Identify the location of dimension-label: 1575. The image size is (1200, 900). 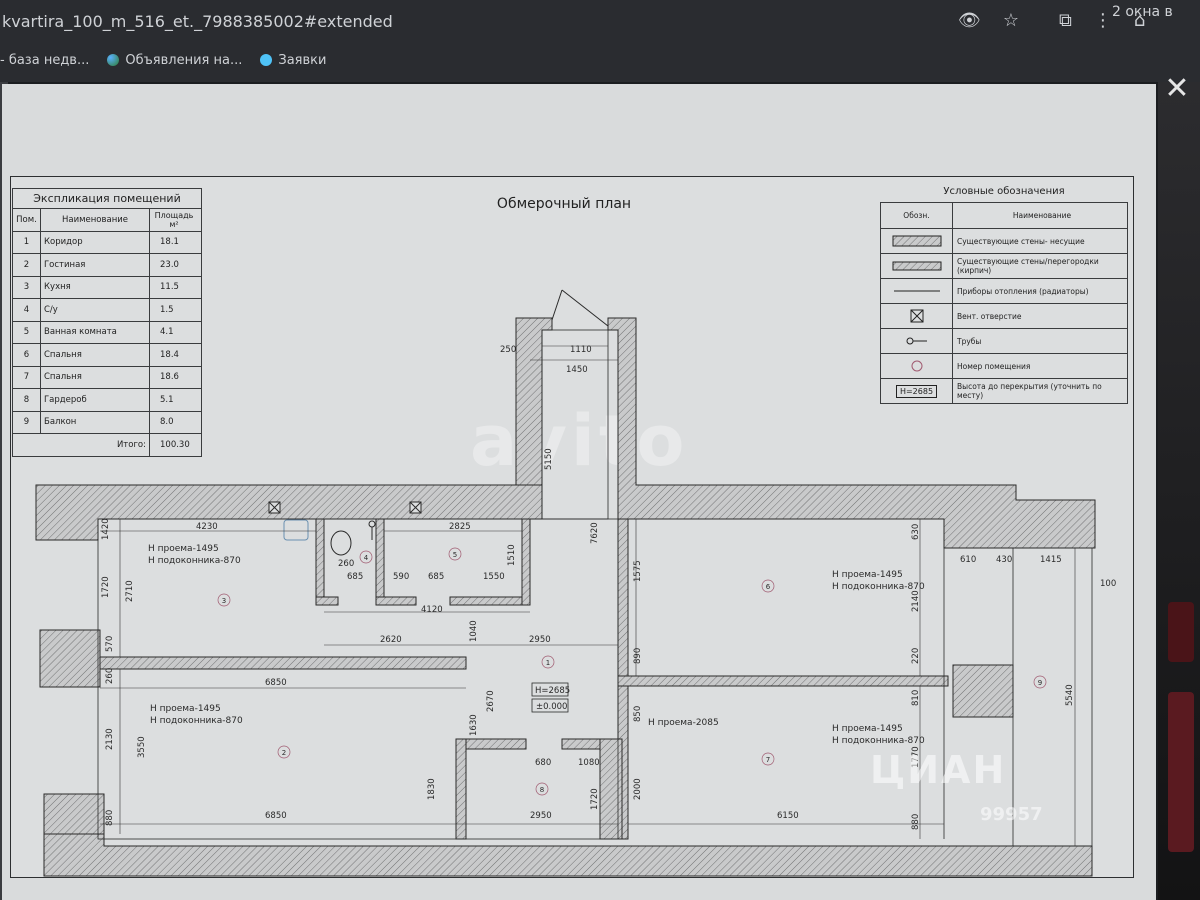
(638, 571).